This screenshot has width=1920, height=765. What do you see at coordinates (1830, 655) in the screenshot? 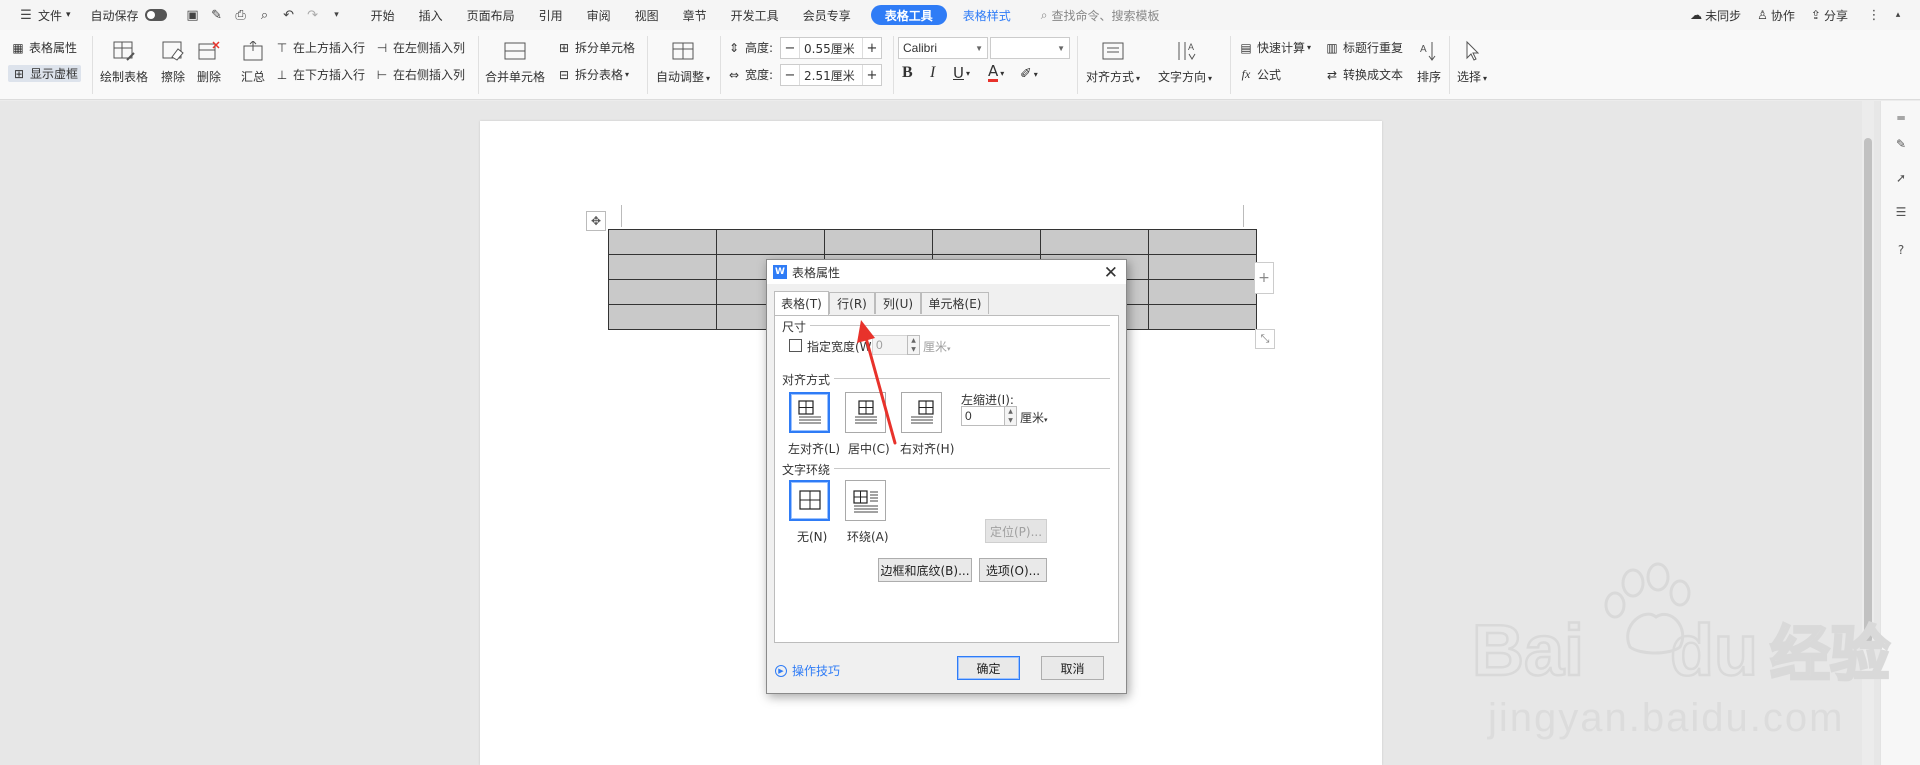
I see `svg-text: 经验` at bounding box center [1830, 655].